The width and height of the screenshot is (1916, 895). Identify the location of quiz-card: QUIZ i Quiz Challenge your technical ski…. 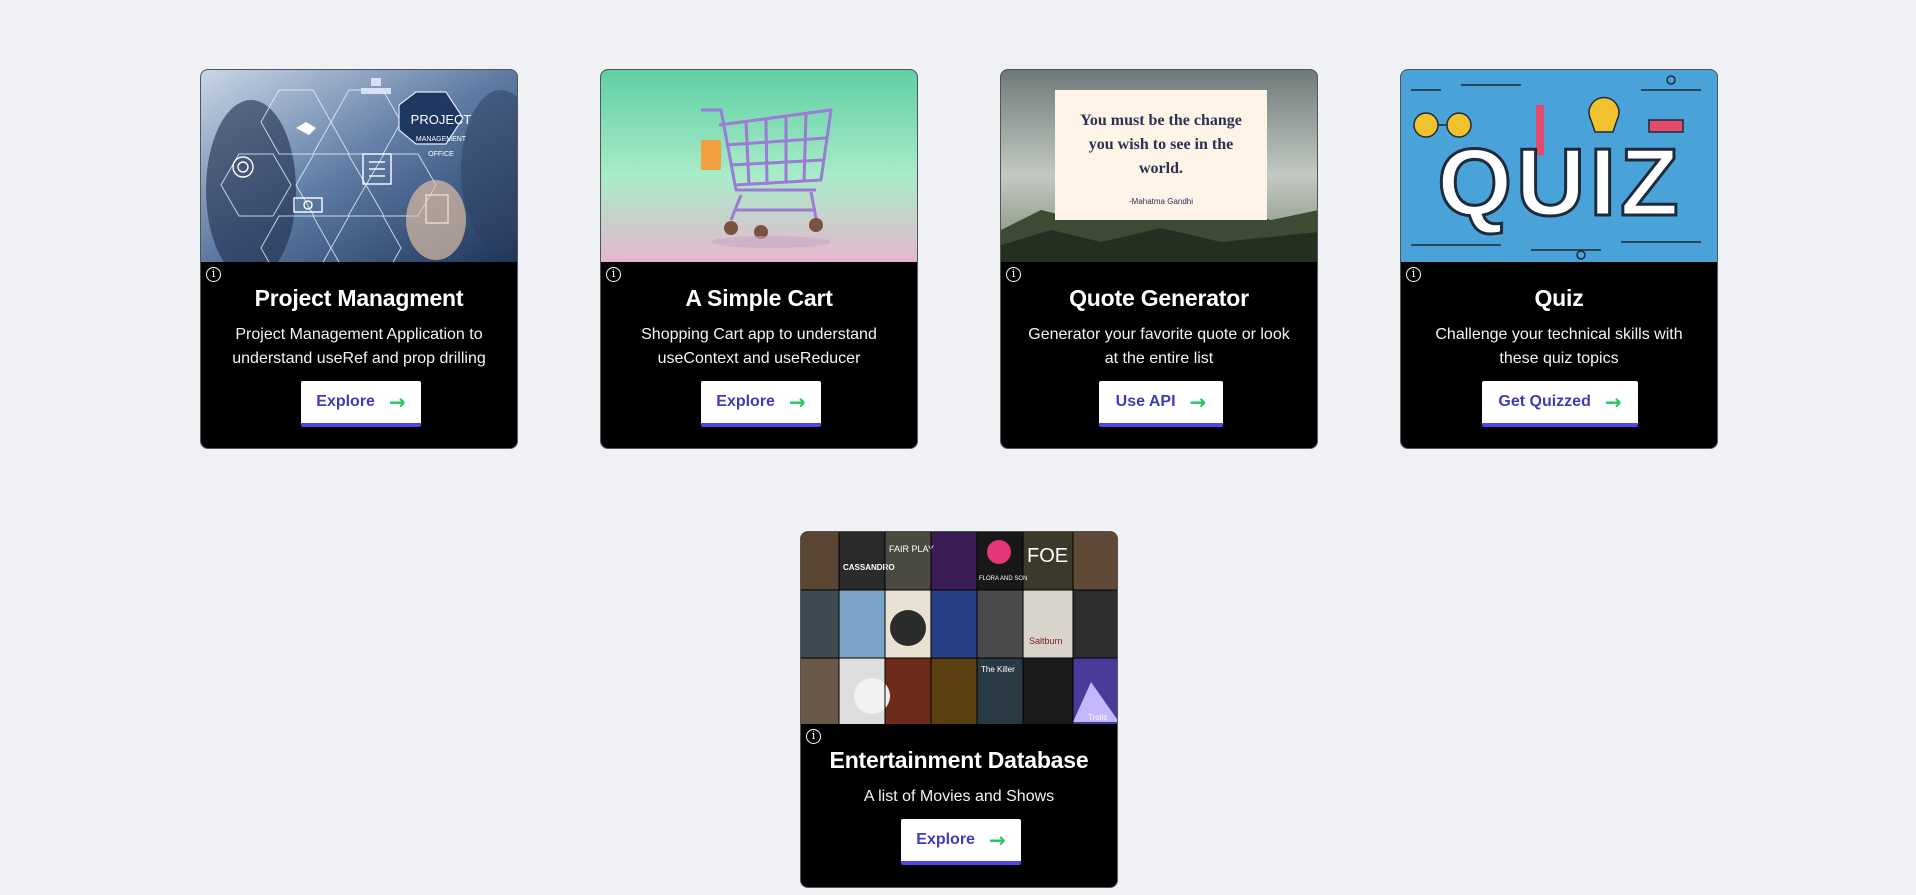
(1559, 259).